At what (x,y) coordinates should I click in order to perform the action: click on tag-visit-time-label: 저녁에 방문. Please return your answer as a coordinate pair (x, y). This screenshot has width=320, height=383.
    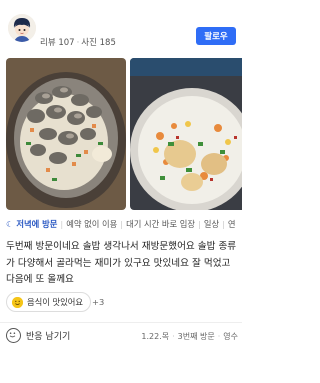
    Looking at the image, I should click on (37, 224).